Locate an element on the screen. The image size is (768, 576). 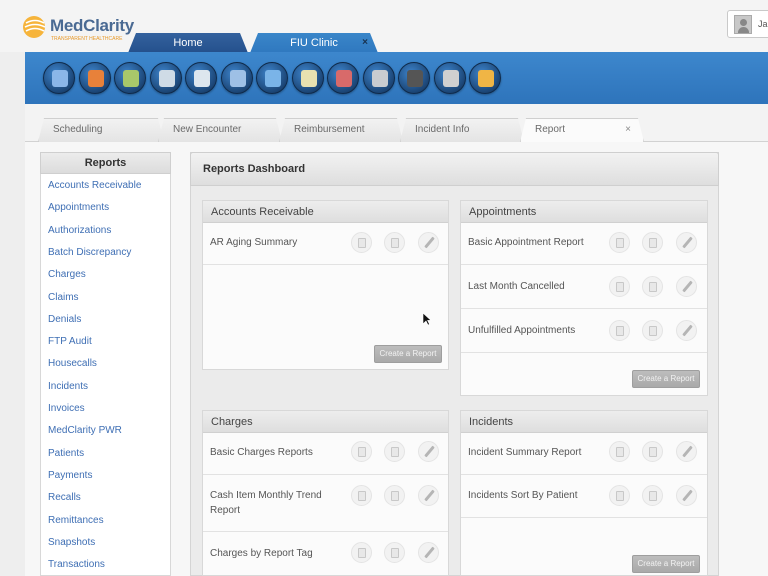
billing-icon-glyph is located at coordinates (273, 78).